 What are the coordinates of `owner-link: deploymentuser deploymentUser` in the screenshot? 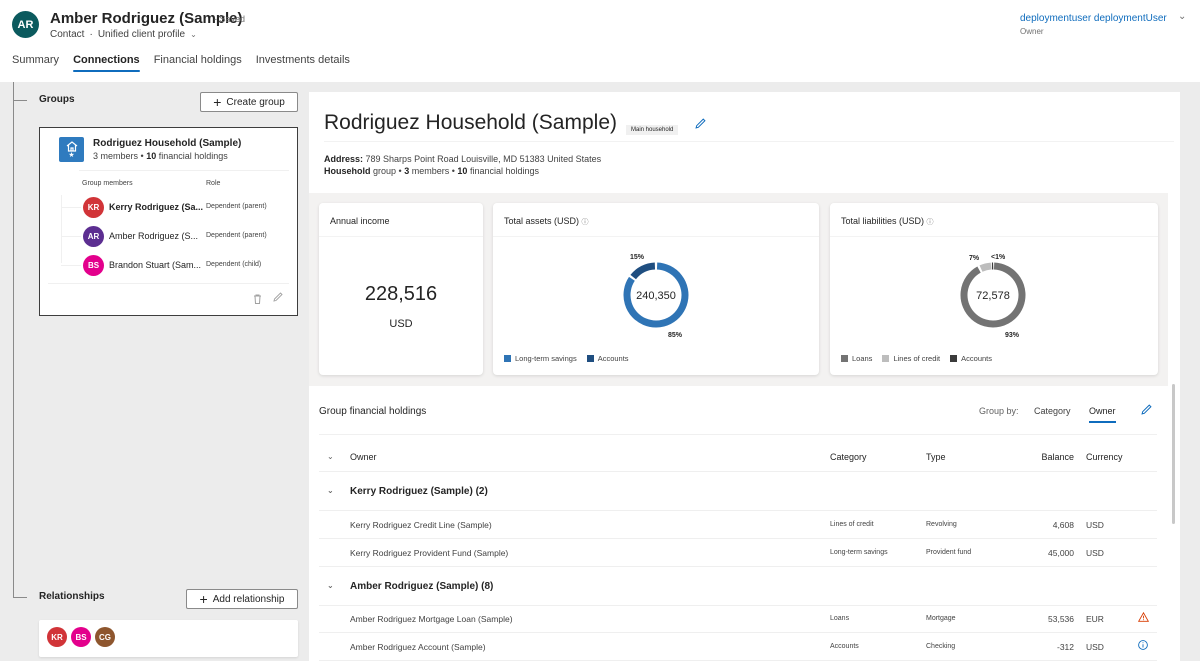 It's located at (1093, 18).